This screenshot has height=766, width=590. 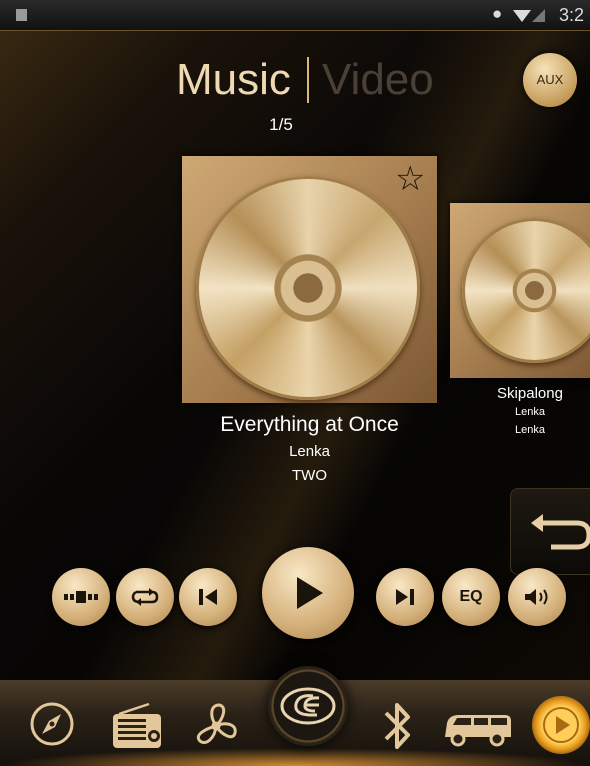 What do you see at coordinates (530, 393) in the screenshot?
I see `song-title: Skipalong` at bounding box center [530, 393].